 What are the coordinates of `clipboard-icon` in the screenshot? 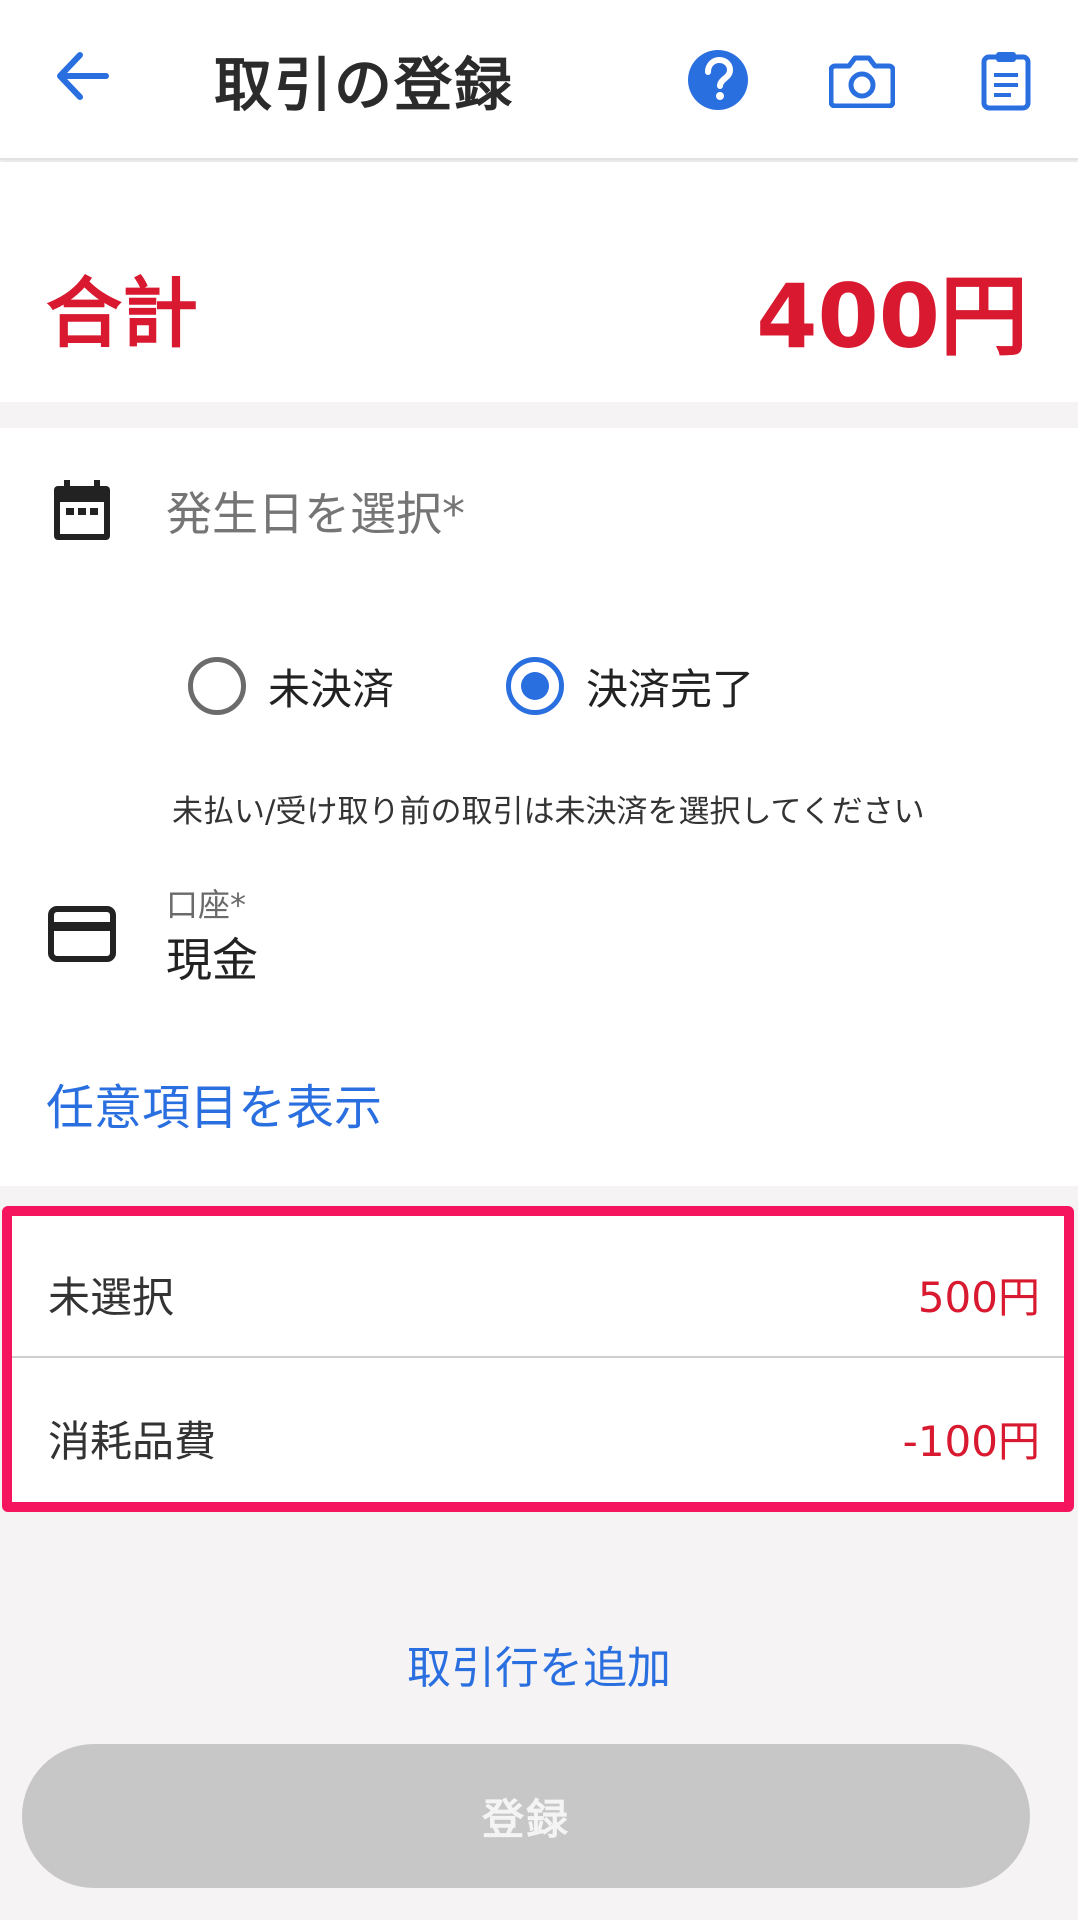 It's located at (1006, 81).